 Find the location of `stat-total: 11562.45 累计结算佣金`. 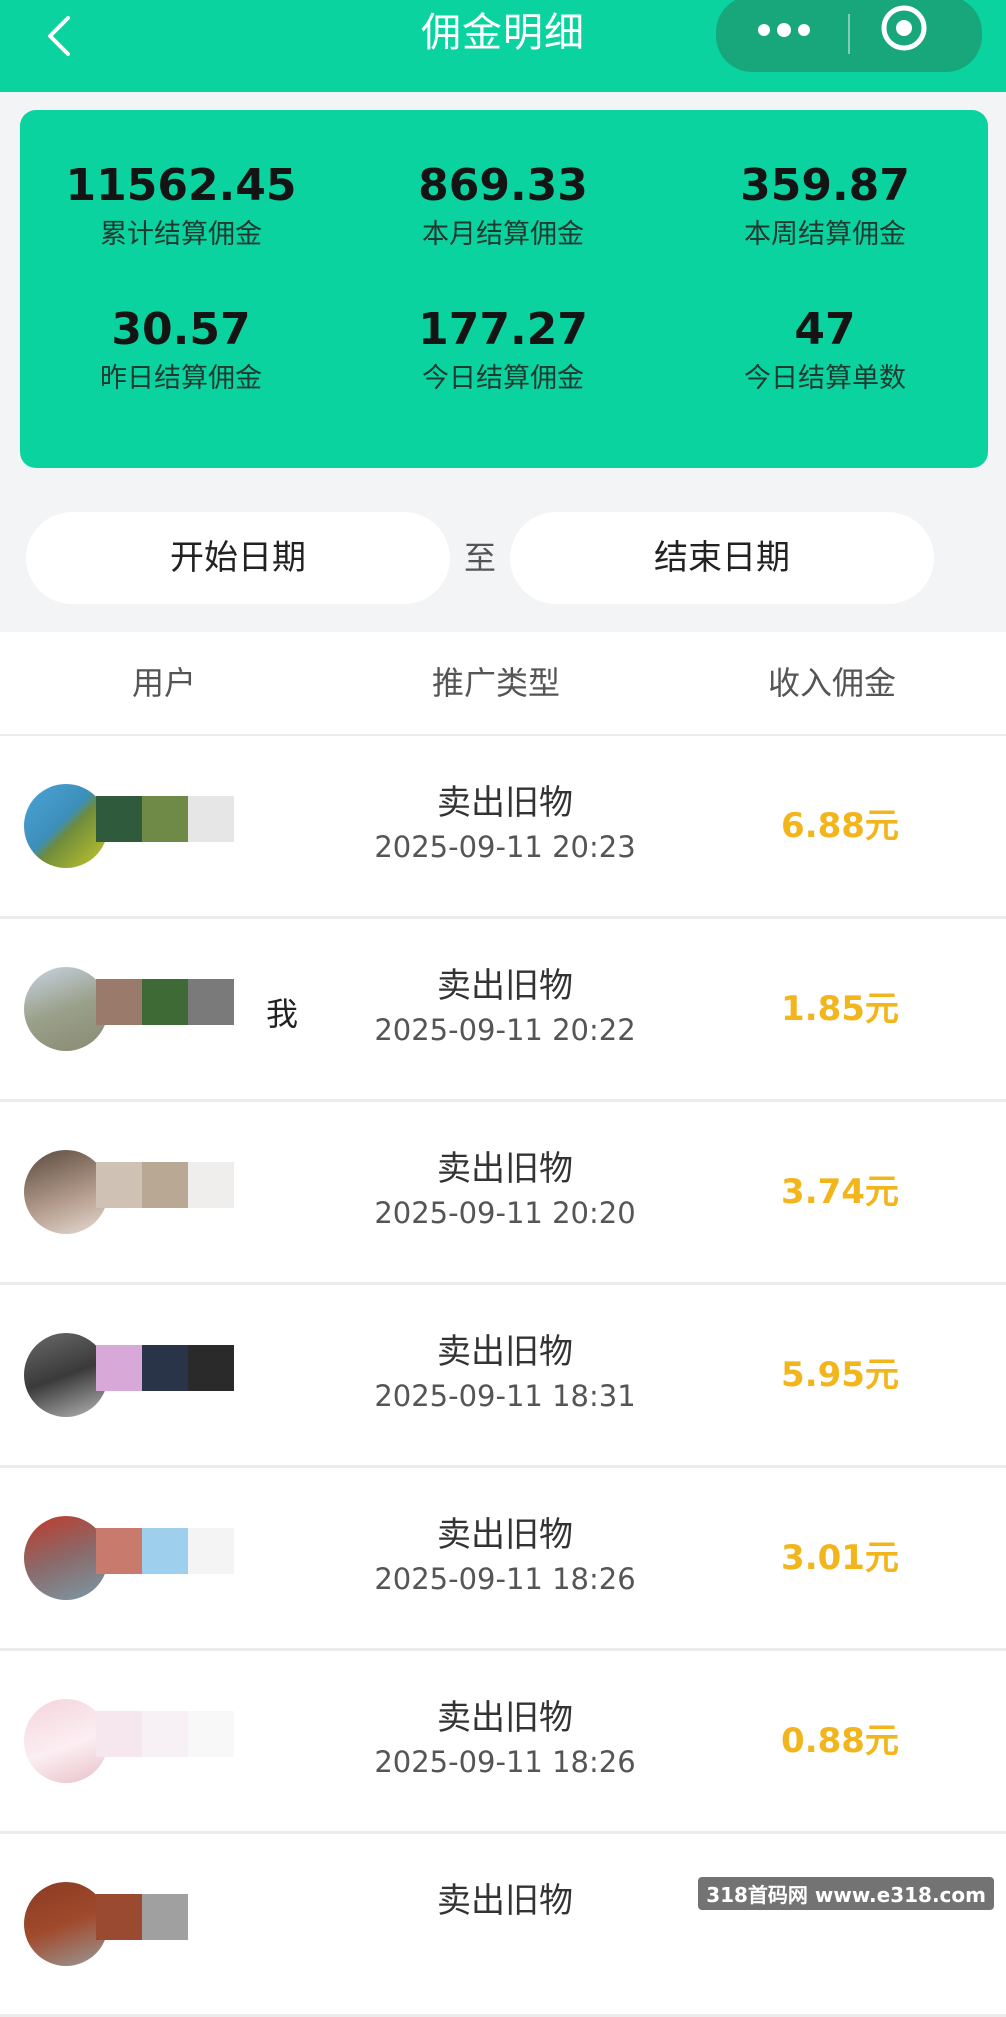

stat-total: 11562.45 累计结算佣金 is located at coordinates (181, 206).